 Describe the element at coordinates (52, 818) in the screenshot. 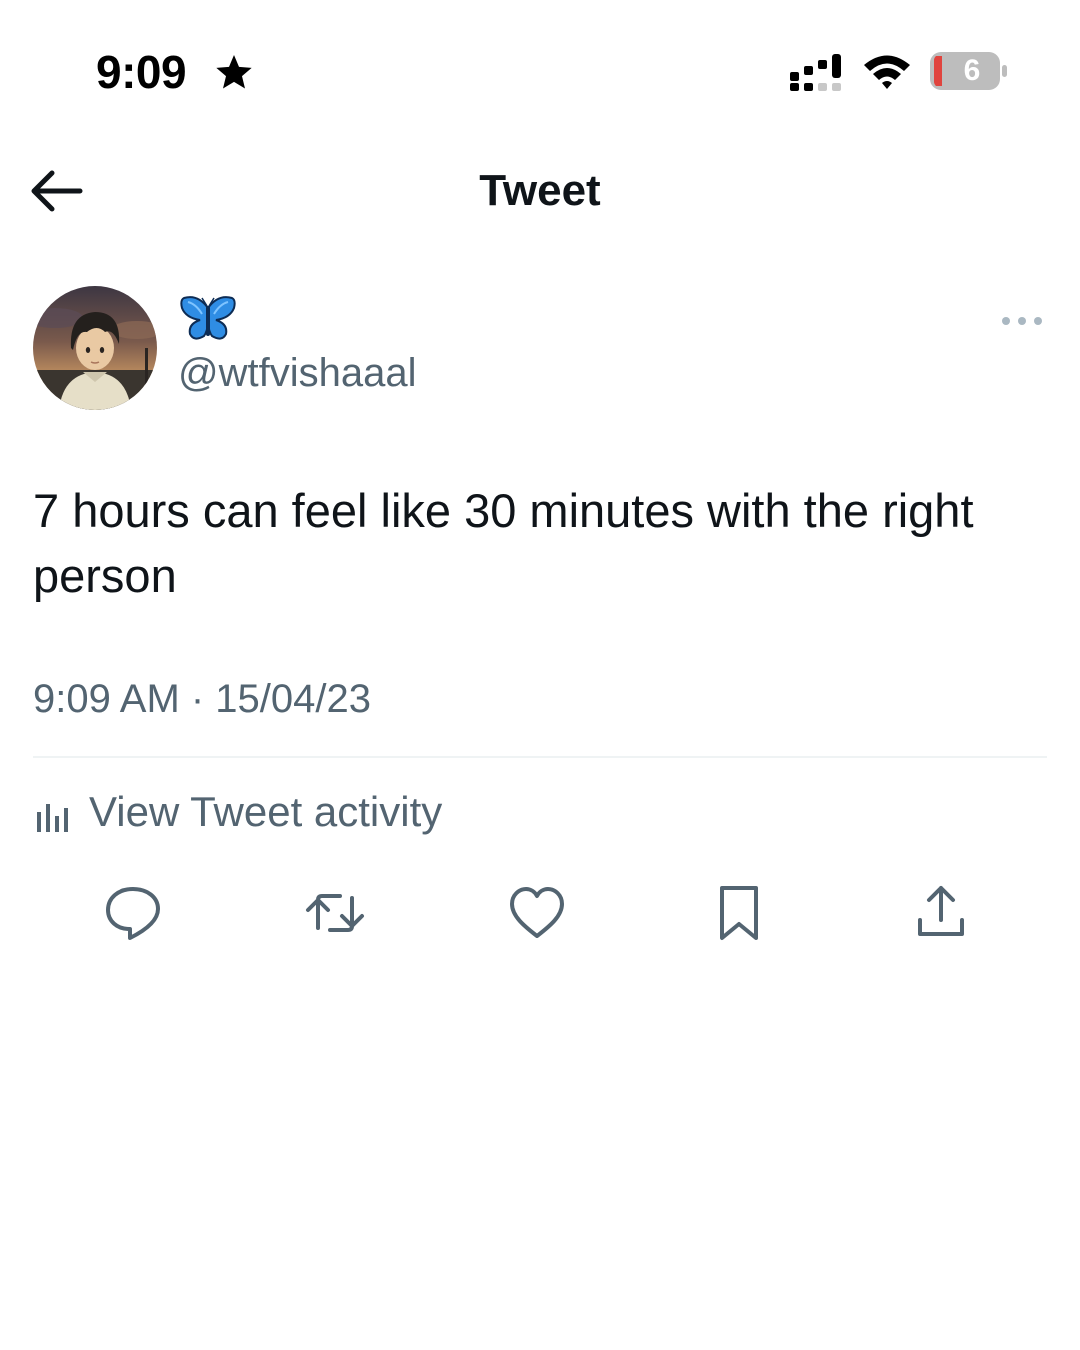

I see `analytics-icon` at that location.